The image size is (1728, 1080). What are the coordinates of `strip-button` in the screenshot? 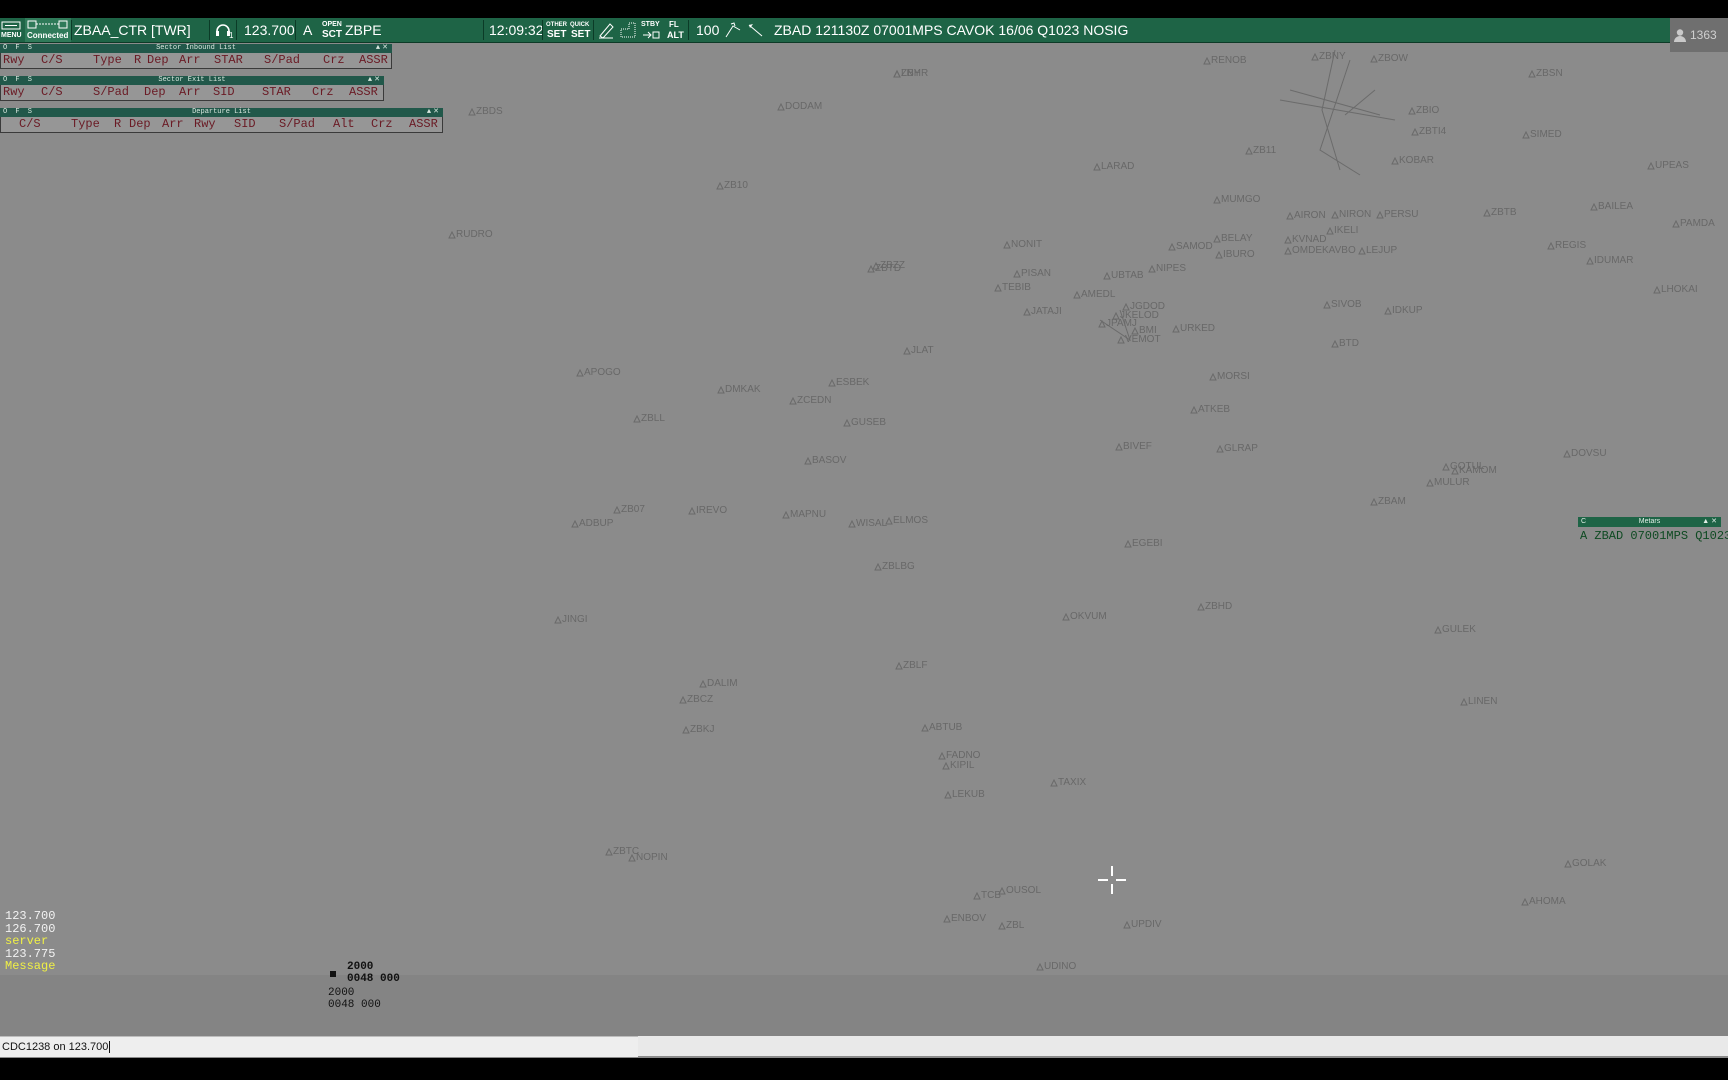 It's located at (606, 30).